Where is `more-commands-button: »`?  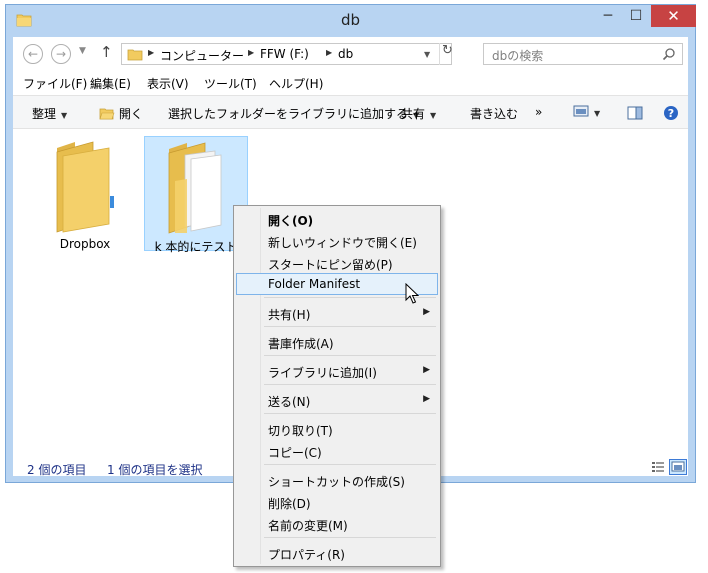
more-commands-button: » is located at coordinates (538, 112).